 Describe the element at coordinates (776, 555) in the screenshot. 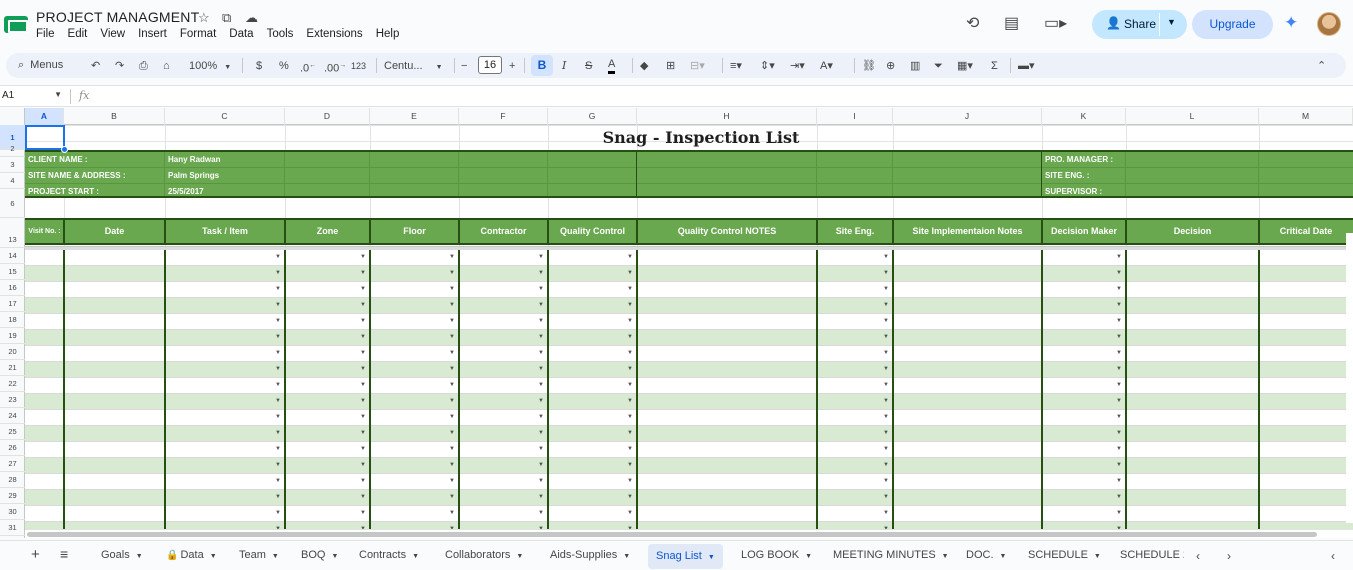

I see `sheet-tab-log-book: LOG BOOK ▼` at that location.